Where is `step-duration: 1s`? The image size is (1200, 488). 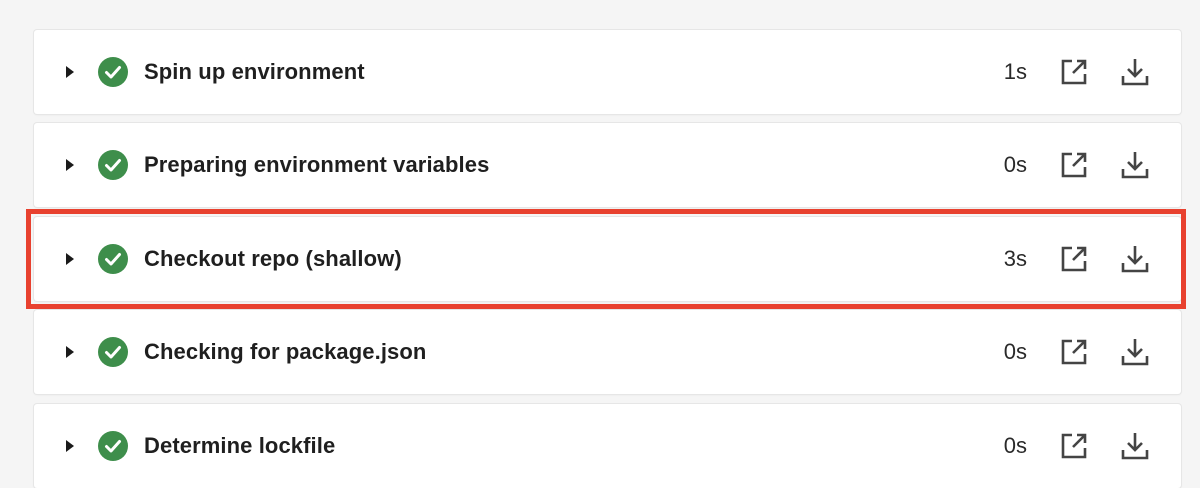
step-duration: 1s is located at coordinates (1015, 71).